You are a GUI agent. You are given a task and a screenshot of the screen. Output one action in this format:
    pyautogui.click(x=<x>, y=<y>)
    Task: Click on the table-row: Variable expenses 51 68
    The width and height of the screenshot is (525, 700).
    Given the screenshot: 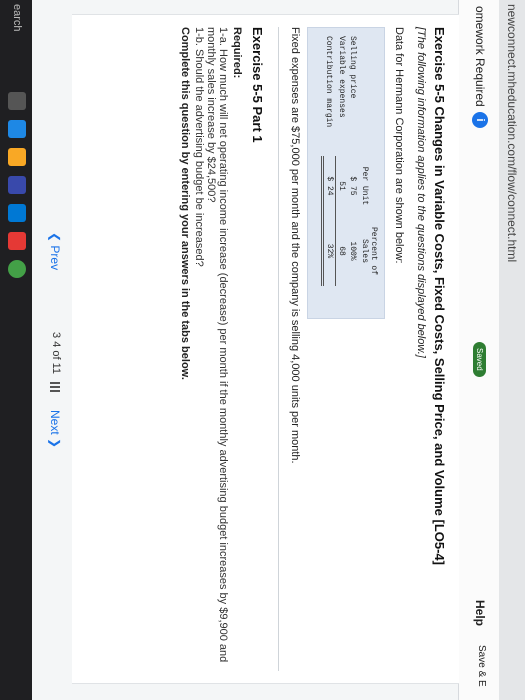 What is the action you would take?
    pyautogui.click(x=342, y=161)
    